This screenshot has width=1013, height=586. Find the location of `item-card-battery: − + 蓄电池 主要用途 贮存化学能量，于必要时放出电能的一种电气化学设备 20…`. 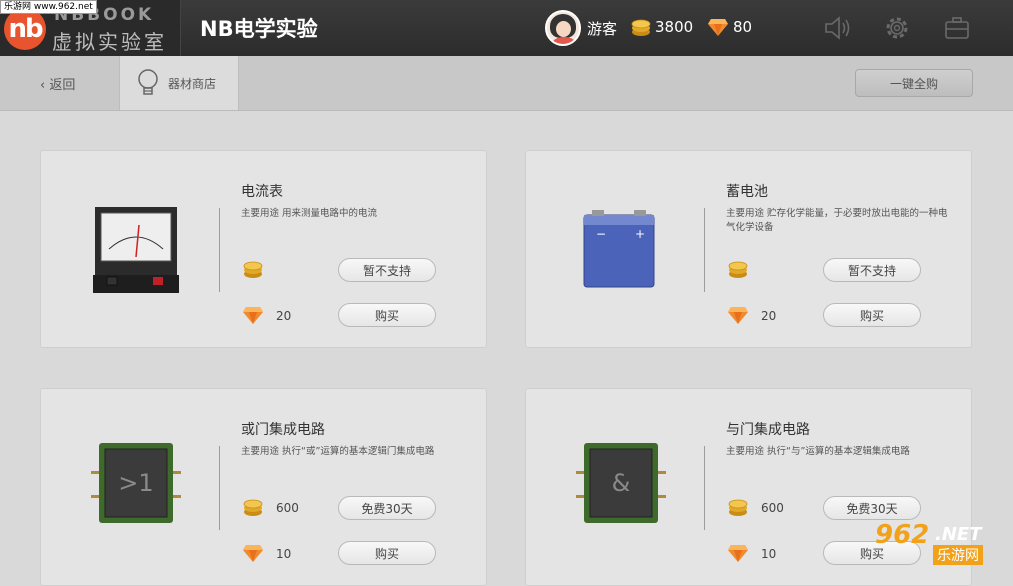

item-card-battery: − + 蓄电池 主要用途 贮存化学能量，于必要时放出电能的一种电气化学设备 20… is located at coordinates (748, 249).